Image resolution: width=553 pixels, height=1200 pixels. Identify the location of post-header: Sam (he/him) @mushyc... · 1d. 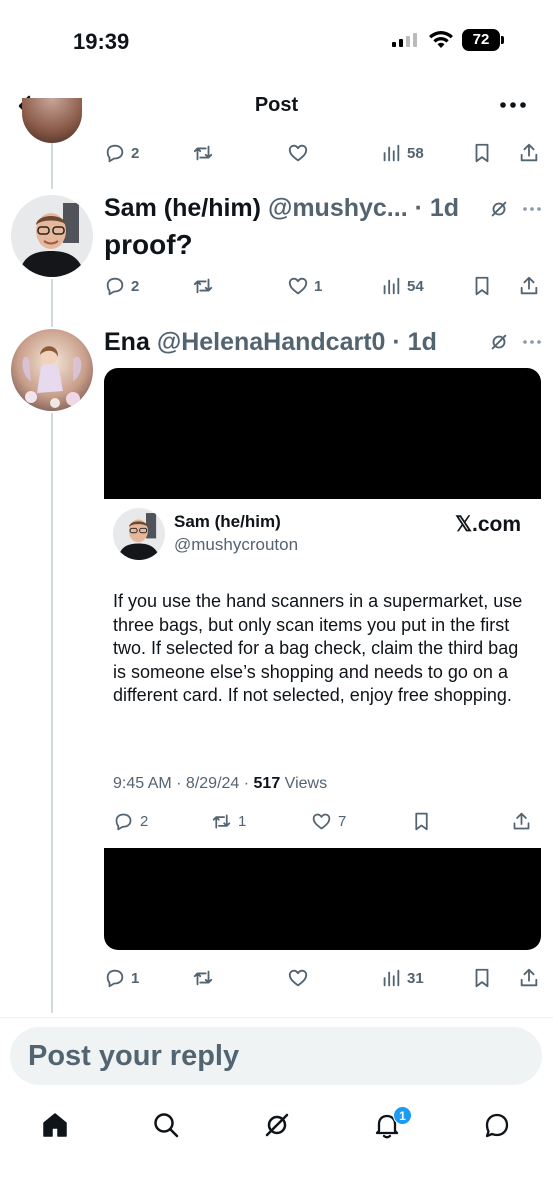
(281, 208).